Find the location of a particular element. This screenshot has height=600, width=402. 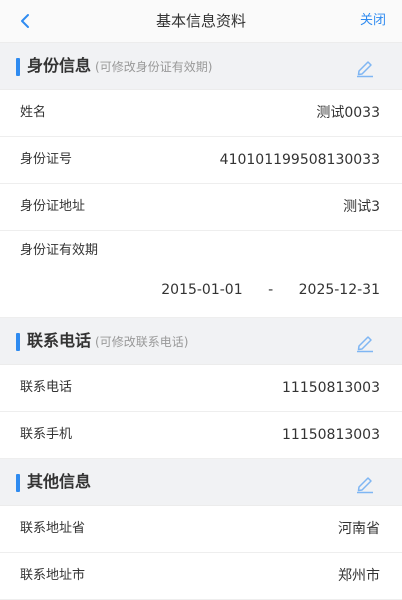

id-validity-range: 2015-01-01 - 2025-12-31 is located at coordinates (270, 290).